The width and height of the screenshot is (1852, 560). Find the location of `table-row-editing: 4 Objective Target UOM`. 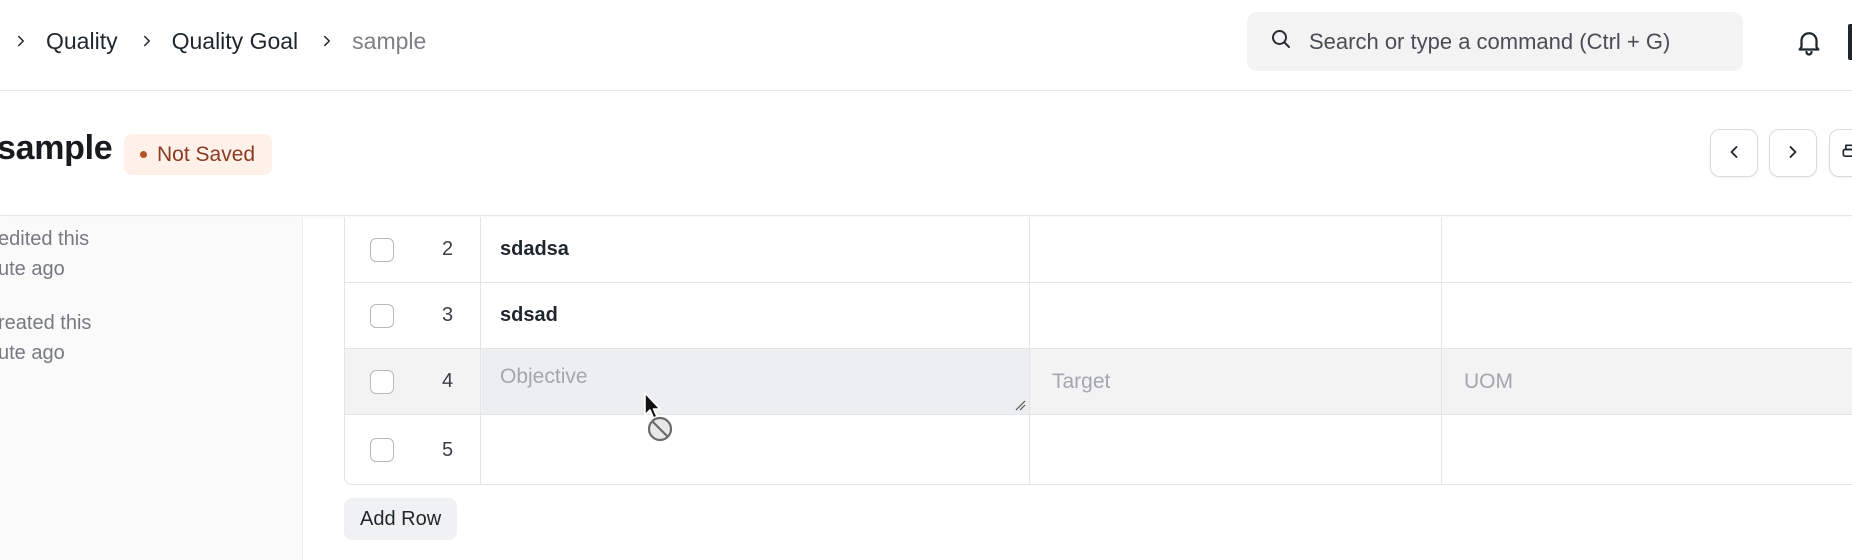

table-row-editing: 4 Objective Target UOM is located at coordinates (1098, 382).